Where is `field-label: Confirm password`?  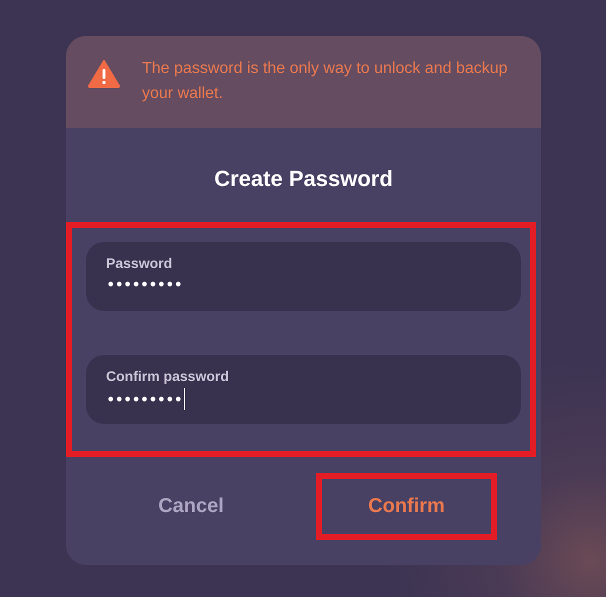 field-label: Confirm password is located at coordinates (168, 376).